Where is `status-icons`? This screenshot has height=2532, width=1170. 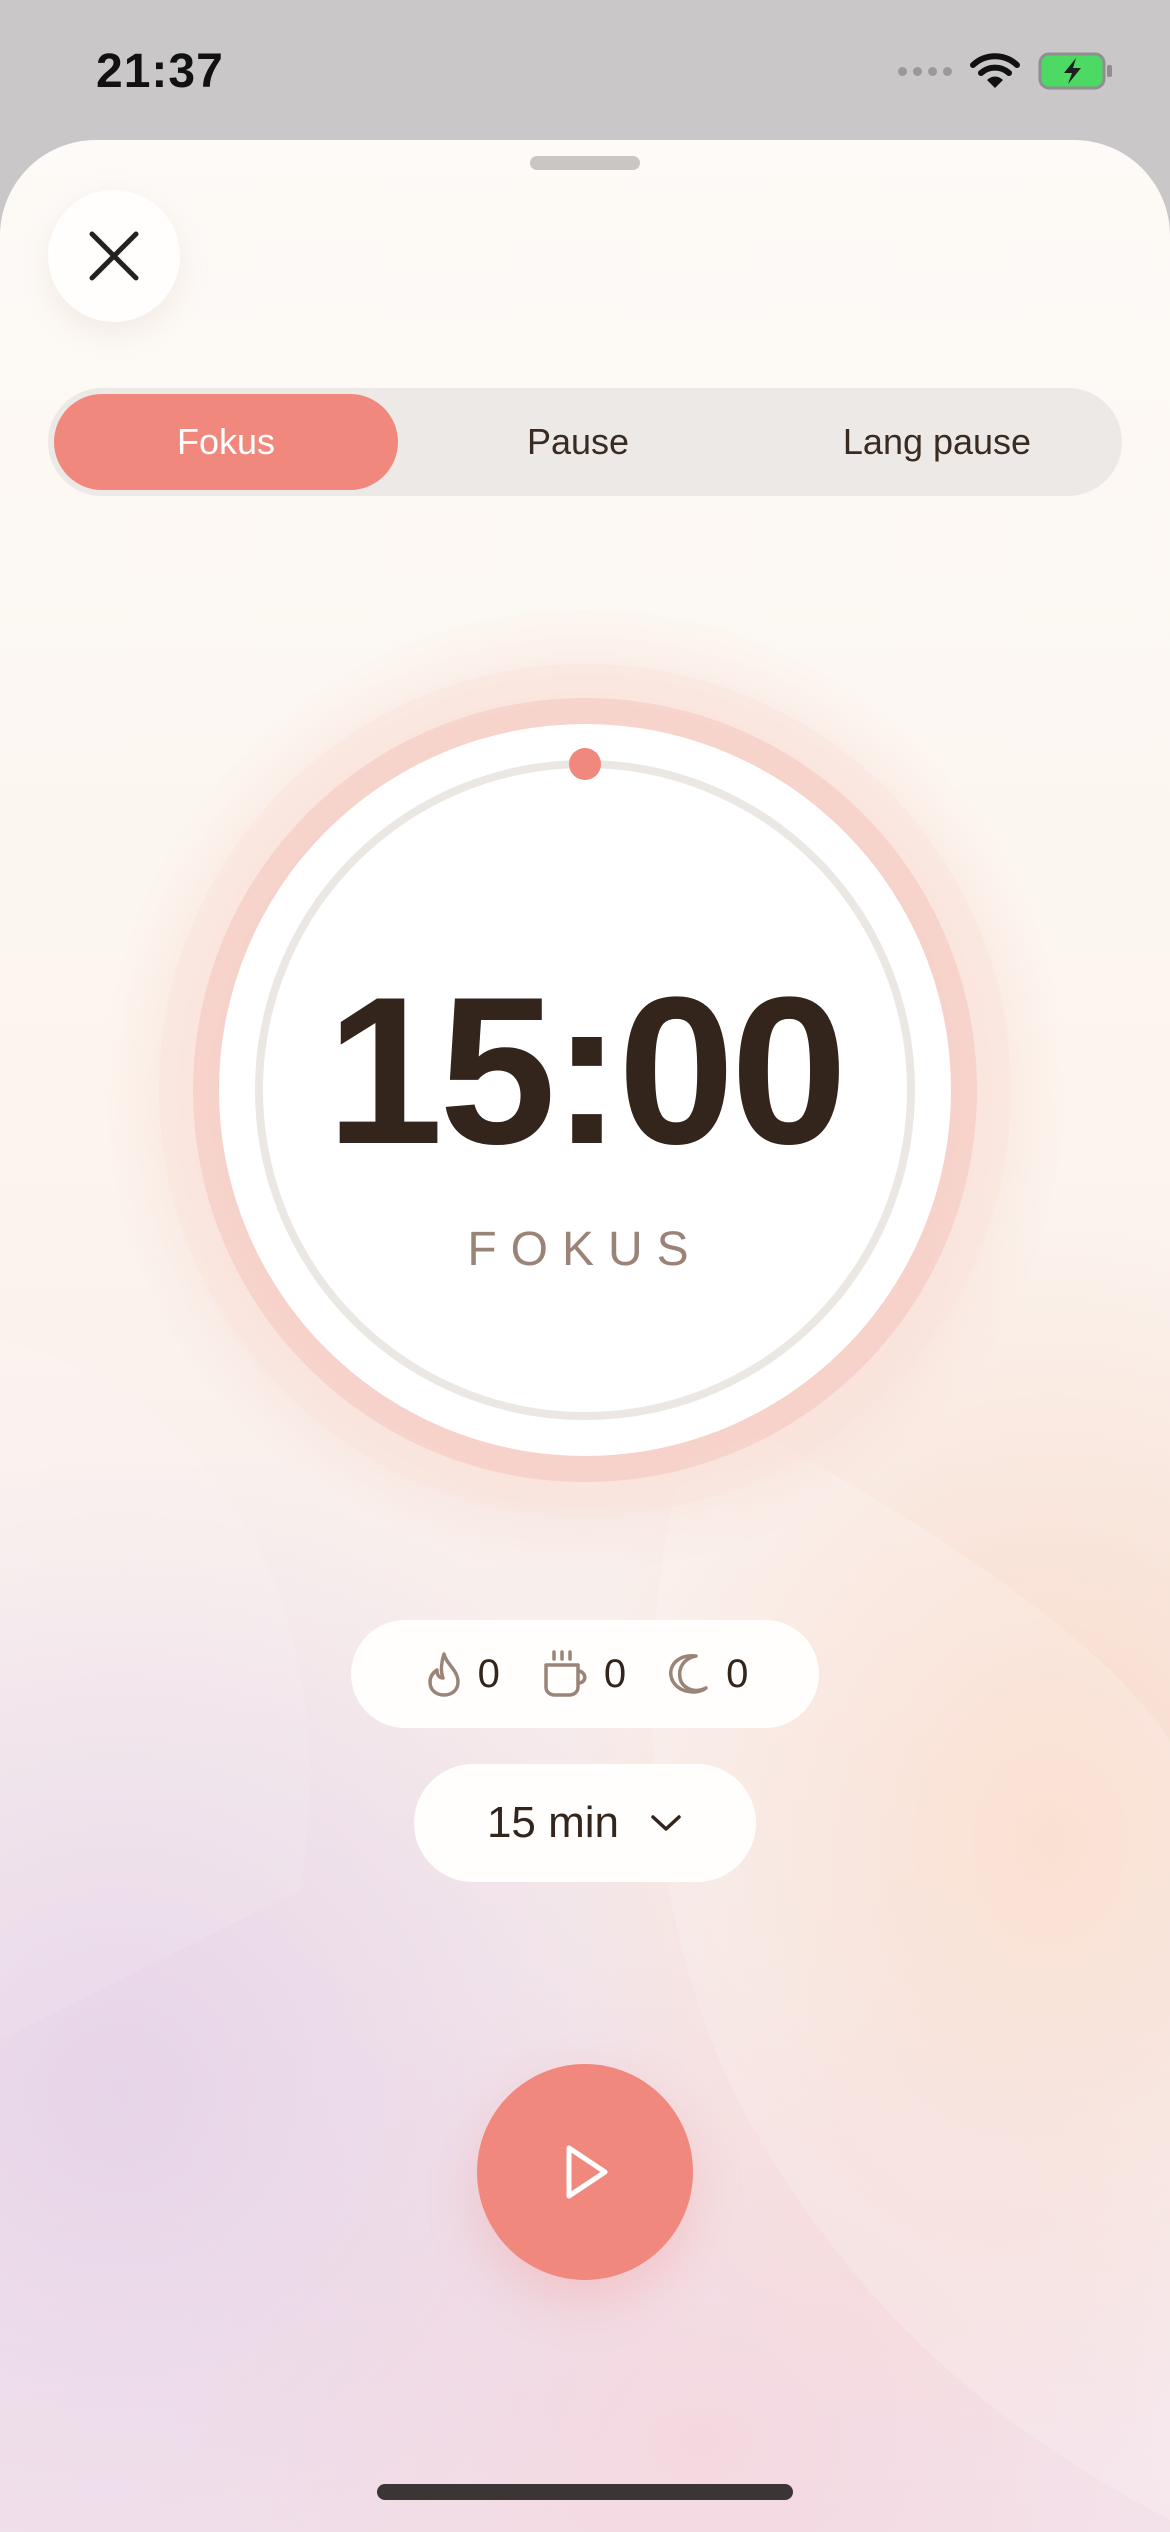 status-icons is located at coordinates (1006, 71).